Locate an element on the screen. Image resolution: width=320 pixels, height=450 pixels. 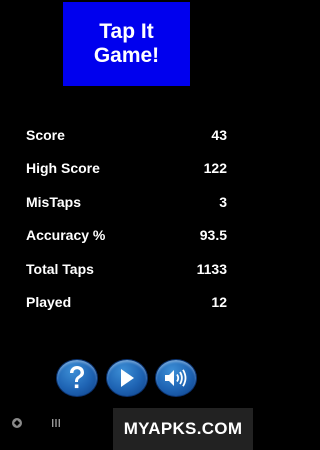
stat-value: 43 is located at coordinates (219, 134).